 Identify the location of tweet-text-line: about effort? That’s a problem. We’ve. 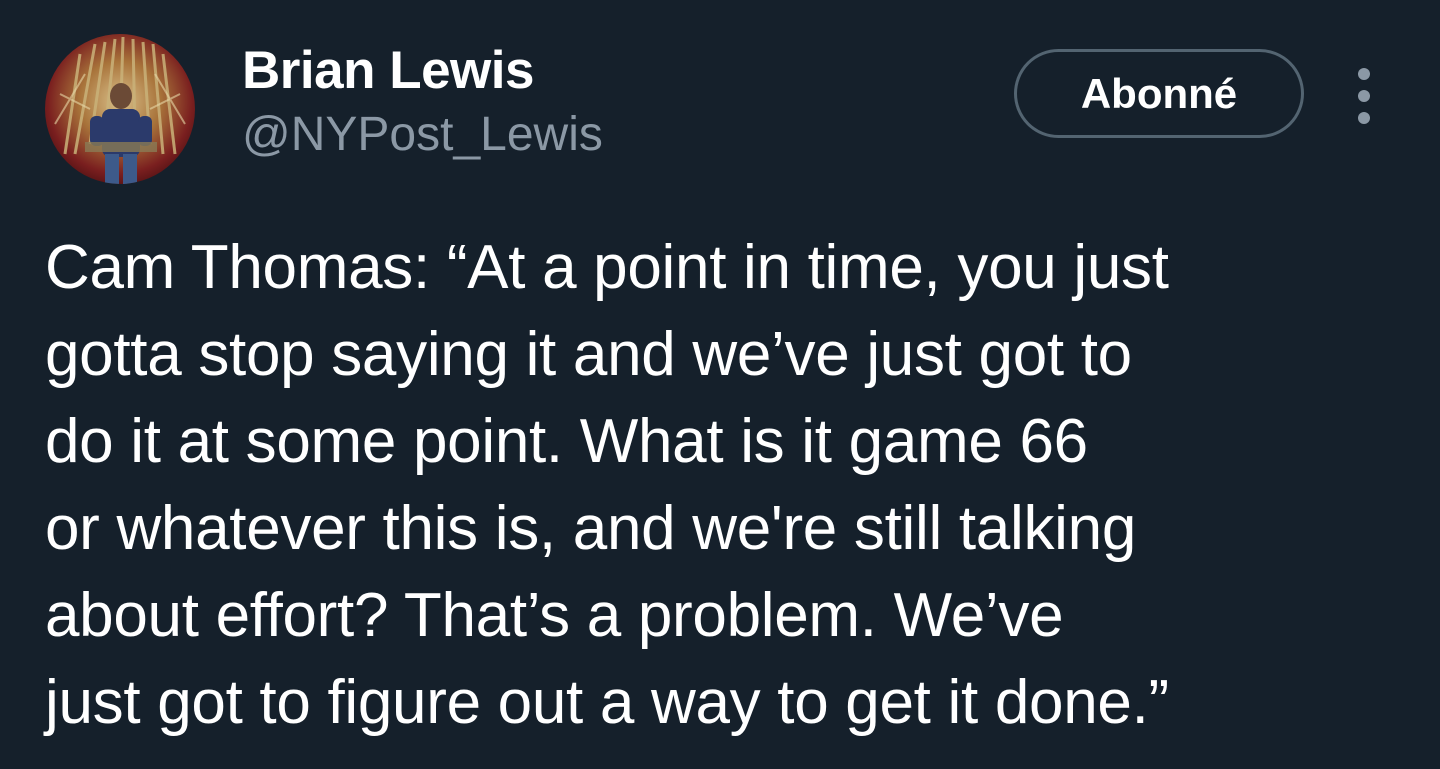
(554, 615).